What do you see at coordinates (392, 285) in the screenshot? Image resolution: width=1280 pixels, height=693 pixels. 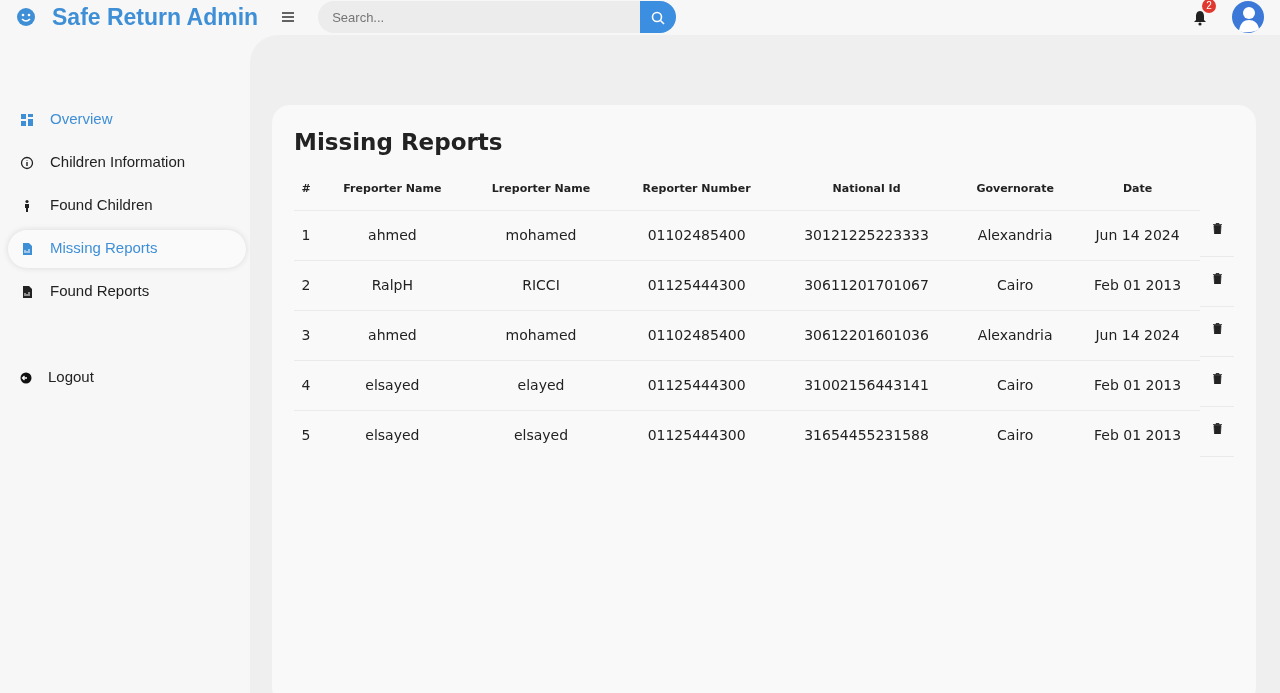 I see `table-cell: RalpH` at bounding box center [392, 285].